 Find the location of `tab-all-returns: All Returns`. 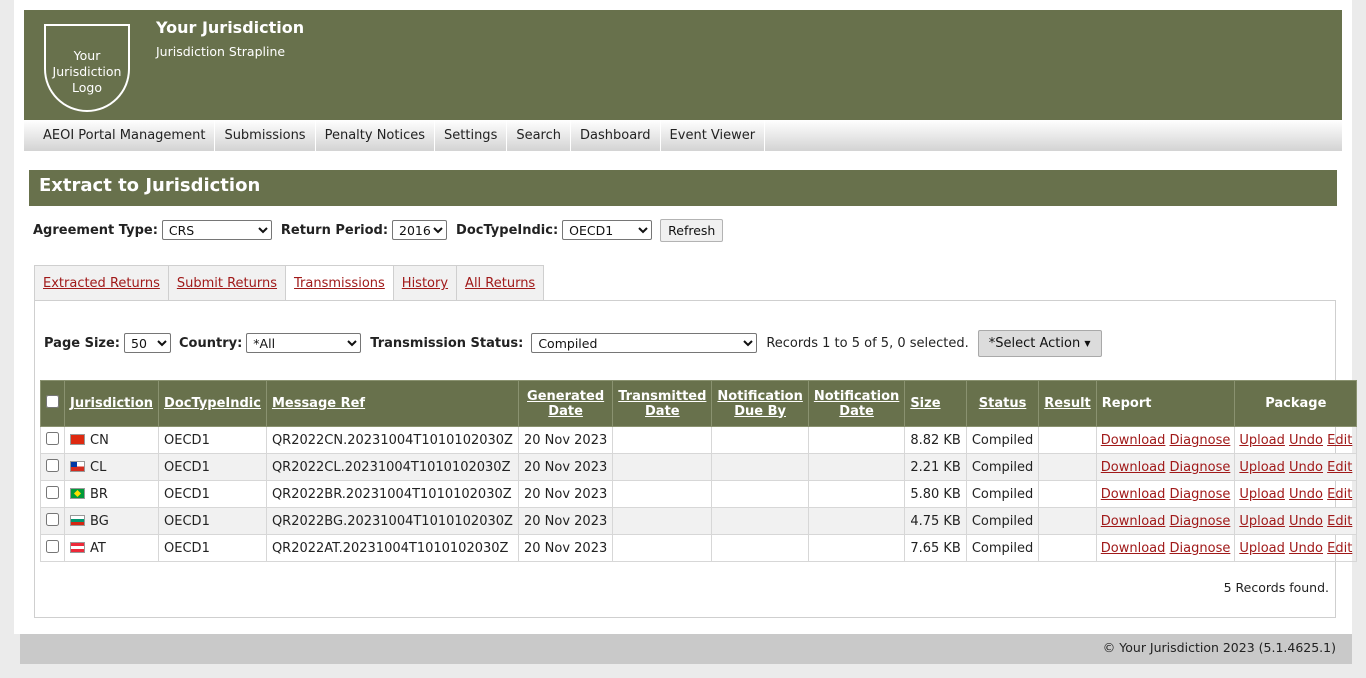

tab-all-returns: All Returns is located at coordinates (500, 283).